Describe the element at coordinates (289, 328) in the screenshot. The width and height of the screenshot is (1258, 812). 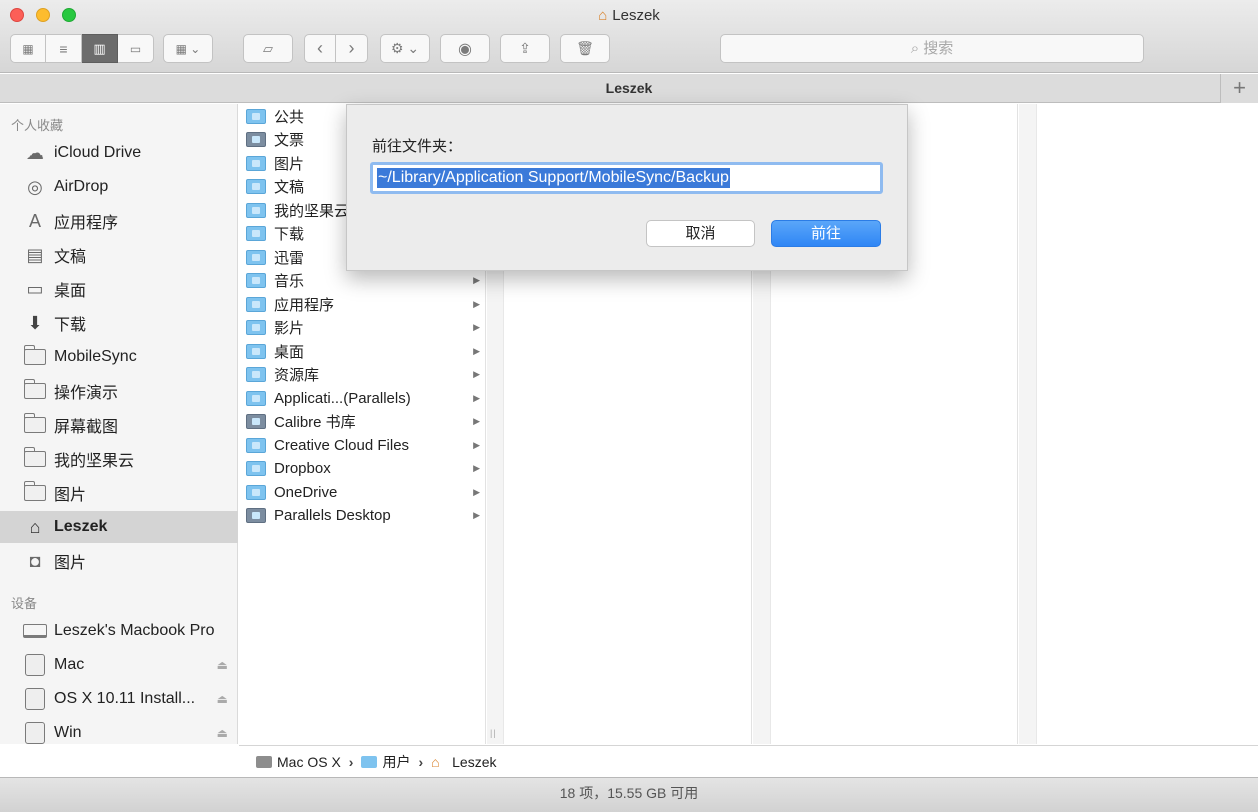
I see `list-item-label: 影片` at that location.